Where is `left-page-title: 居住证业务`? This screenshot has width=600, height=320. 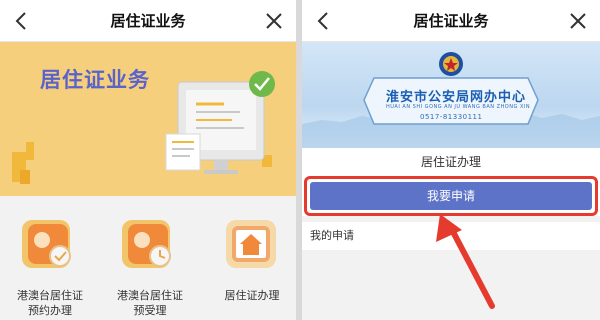
left-page-title: 居住证业务 is located at coordinates (148, 21).